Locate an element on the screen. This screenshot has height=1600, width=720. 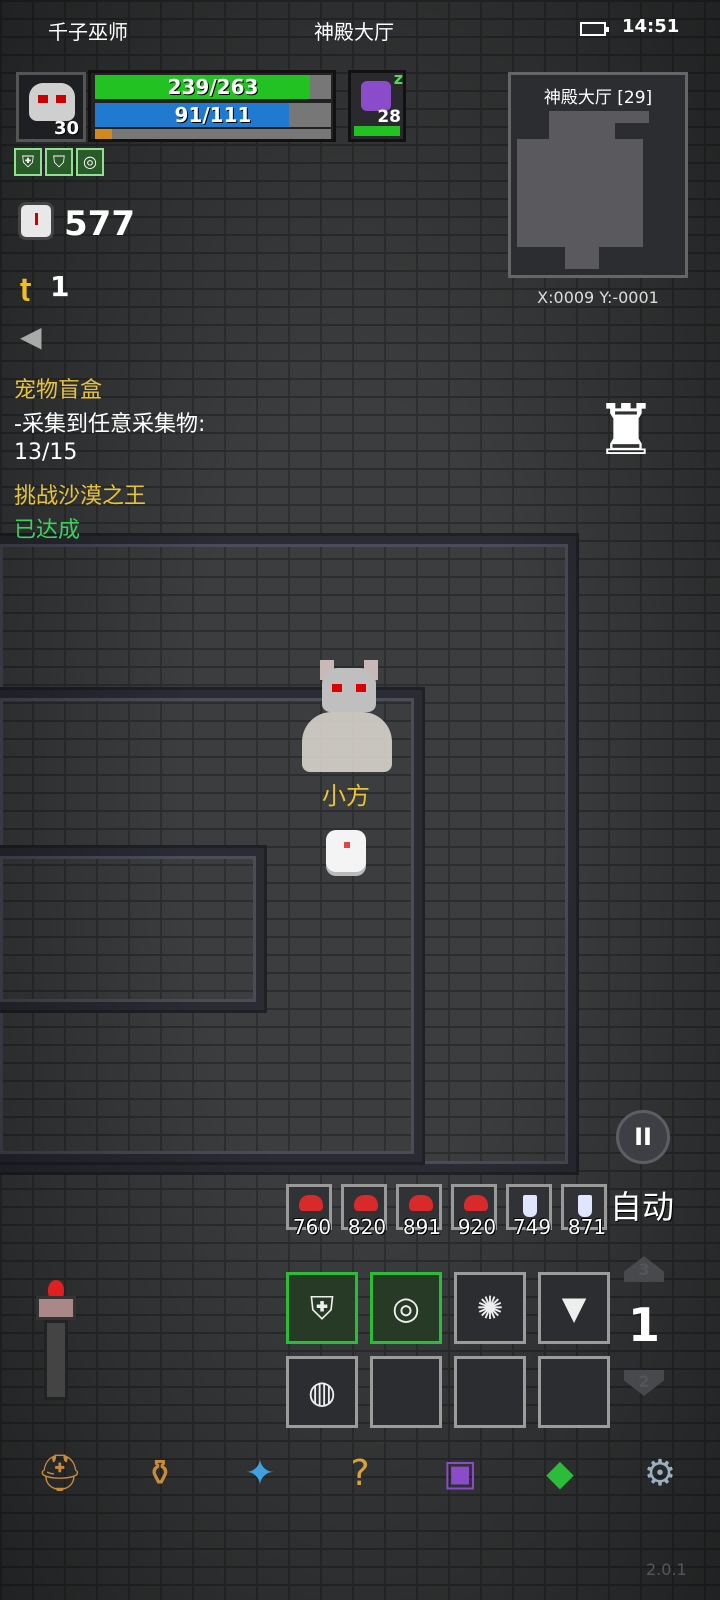
version-label: 2.0.1 is located at coordinates (666, 1569).